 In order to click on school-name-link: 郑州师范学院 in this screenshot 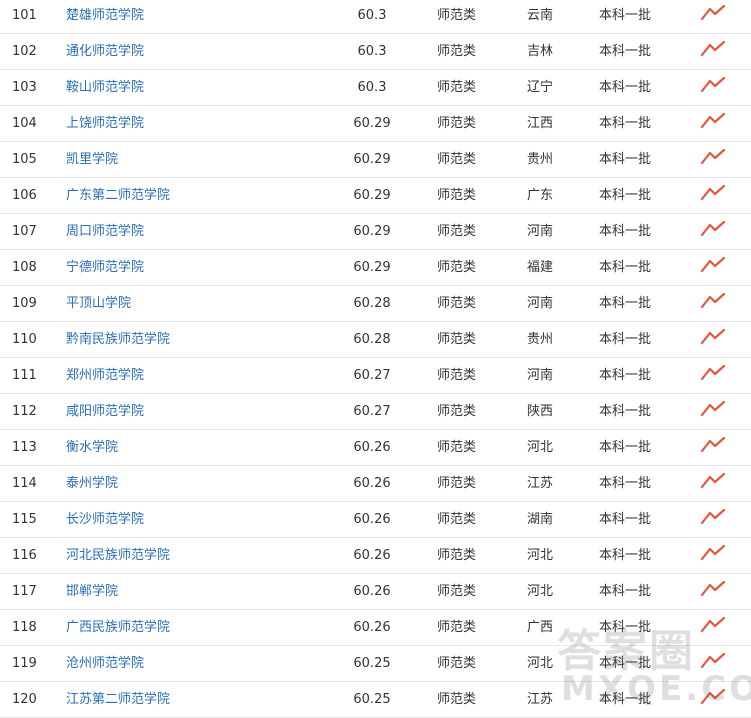, I will do `click(105, 375)`.